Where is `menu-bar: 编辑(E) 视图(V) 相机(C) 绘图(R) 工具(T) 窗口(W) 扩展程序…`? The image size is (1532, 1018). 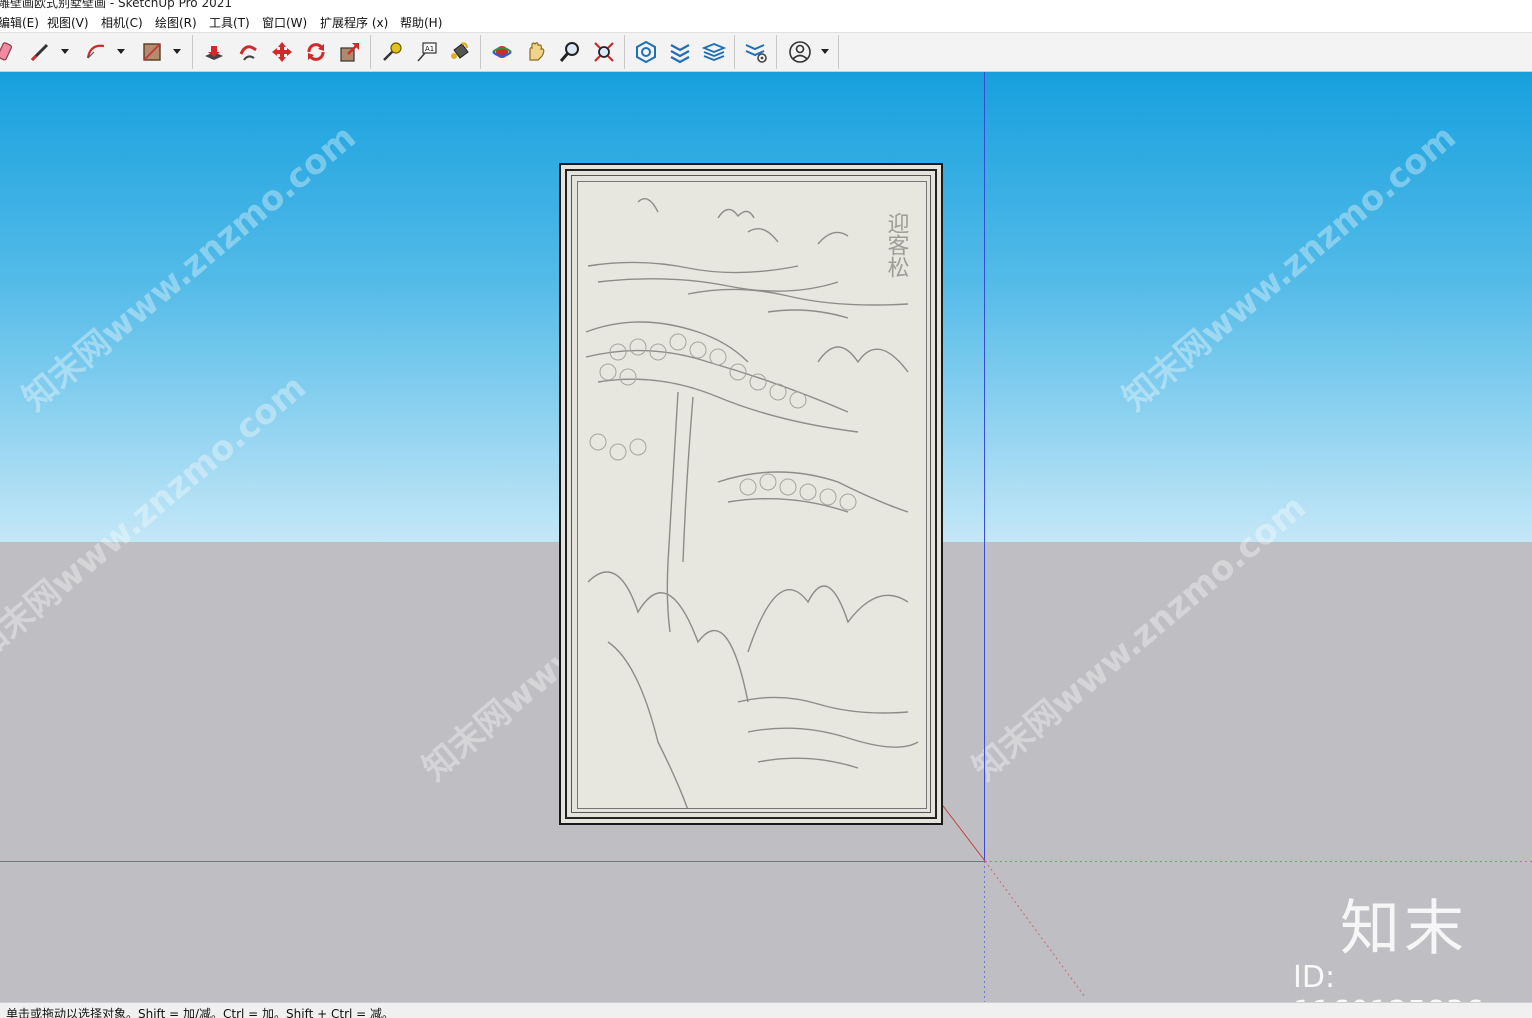 menu-bar: 编辑(E) 视图(V) 相机(C) 绘图(R) 工具(T) 窗口(W) 扩展程序… is located at coordinates (766, 21).